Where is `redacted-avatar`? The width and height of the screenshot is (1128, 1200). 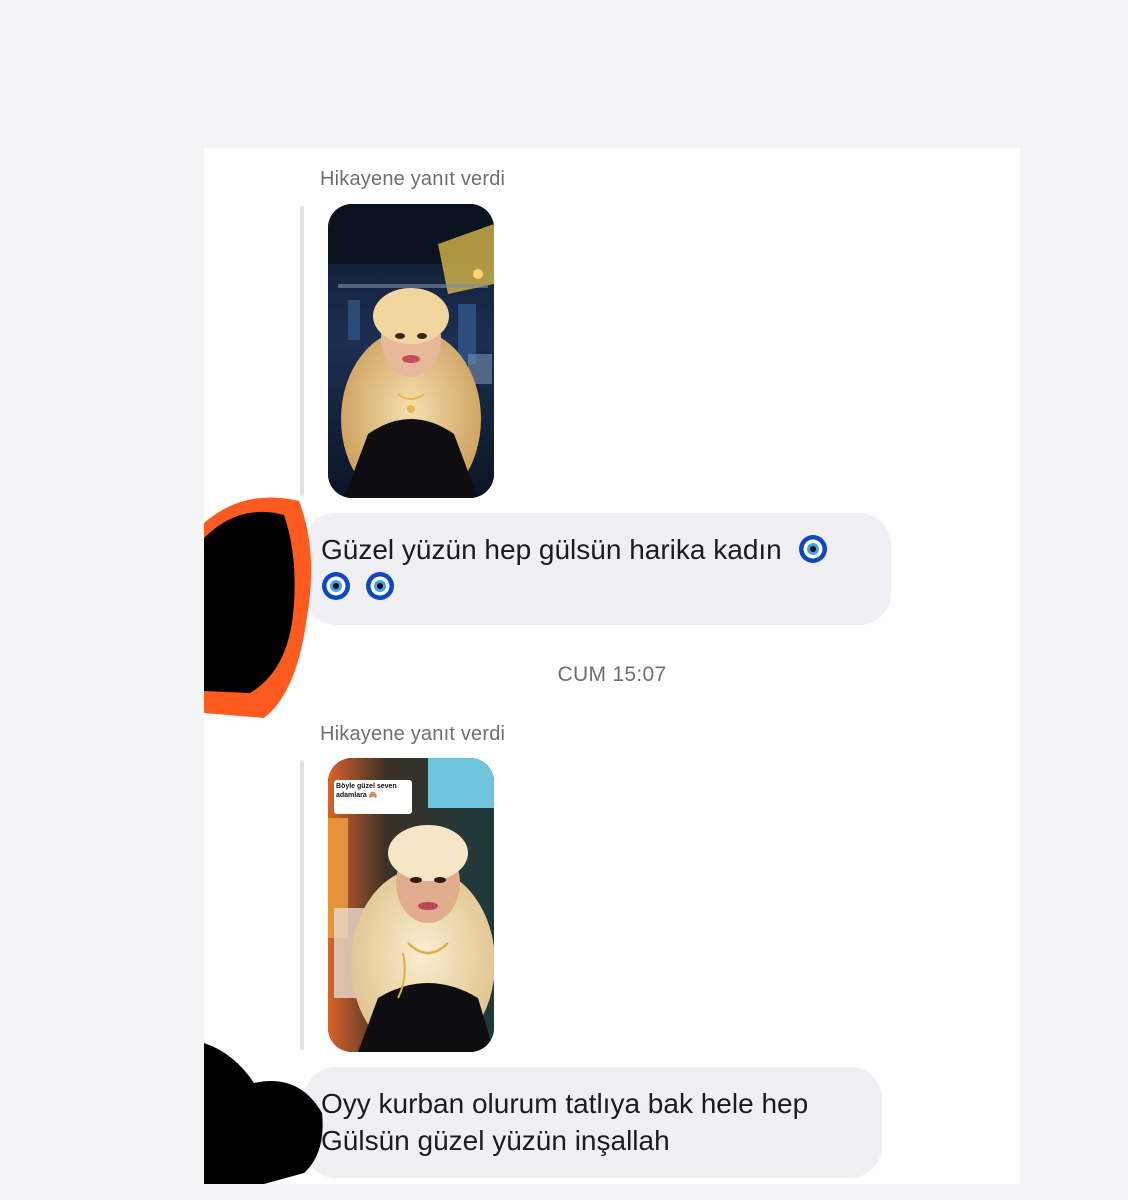 redacted-avatar is located at coordinates (264, 1113).